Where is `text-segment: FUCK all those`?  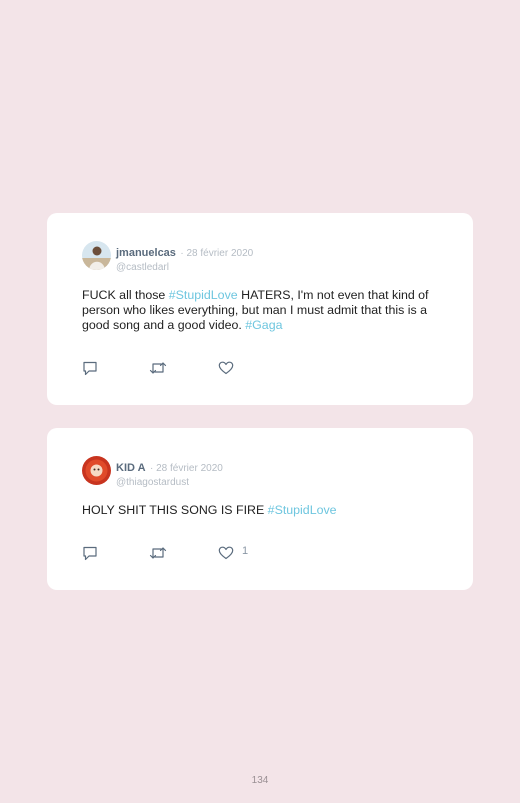
text-segment: FUCK all those is located at coordinates (125, 295).